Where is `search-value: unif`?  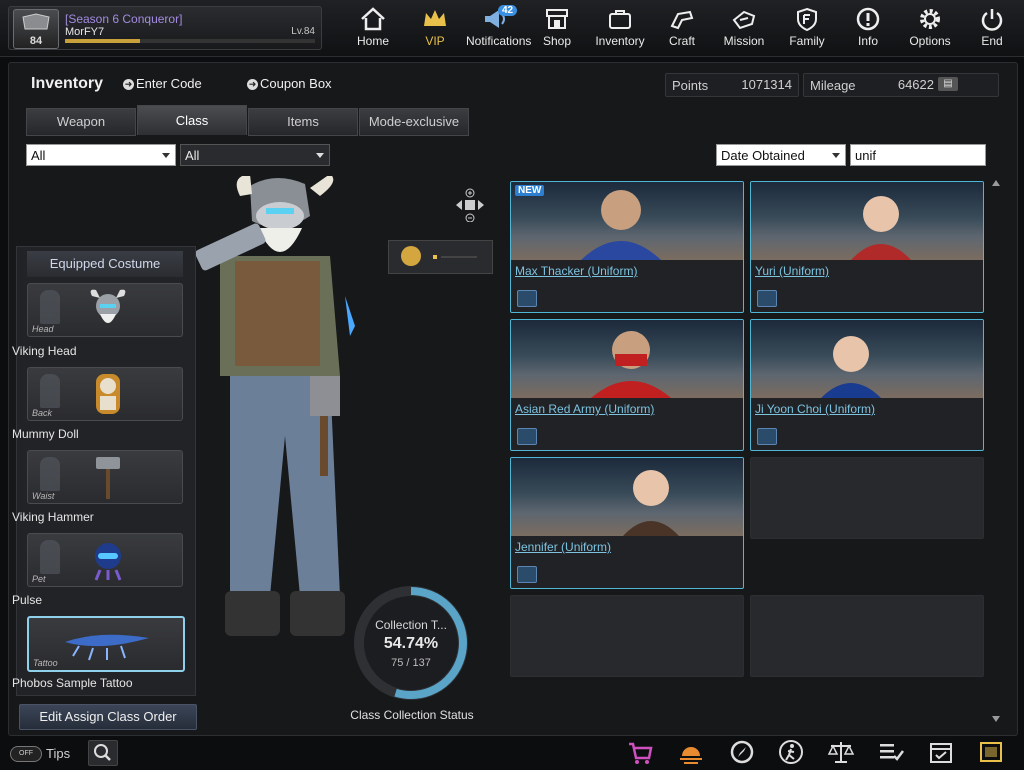 search-value: unif is located at coordinates (865, 155).